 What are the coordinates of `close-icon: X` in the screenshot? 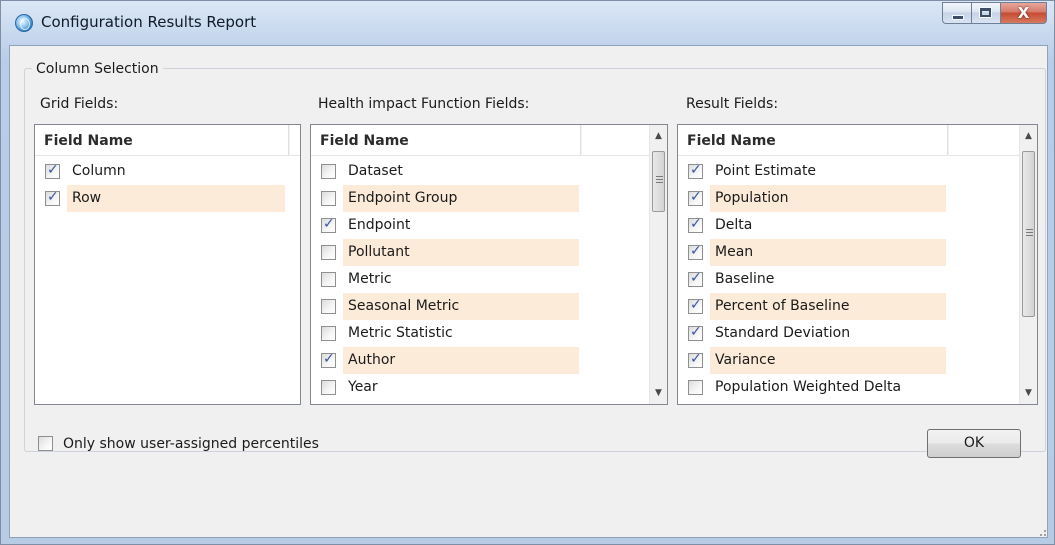 It's located at (1023, 13).